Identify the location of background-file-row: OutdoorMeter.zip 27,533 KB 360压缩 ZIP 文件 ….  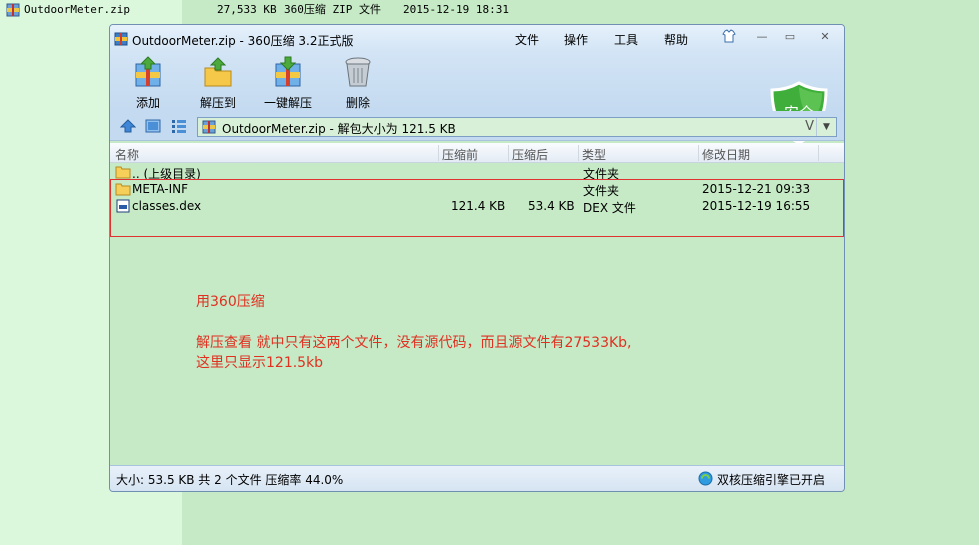
(489, 10).